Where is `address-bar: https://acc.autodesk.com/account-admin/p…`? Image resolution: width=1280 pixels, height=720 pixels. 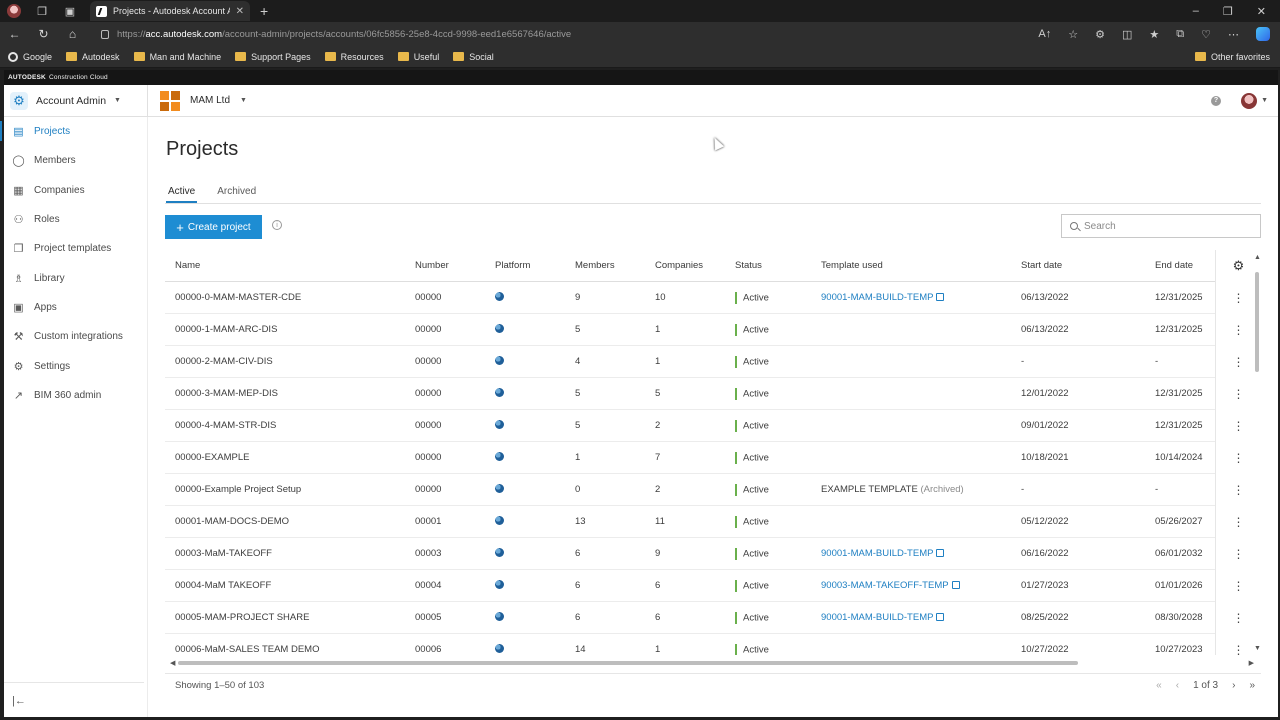 address-bar: https://acc.autodesk.com/account-admin/p… is located at coordinates (535, 34).